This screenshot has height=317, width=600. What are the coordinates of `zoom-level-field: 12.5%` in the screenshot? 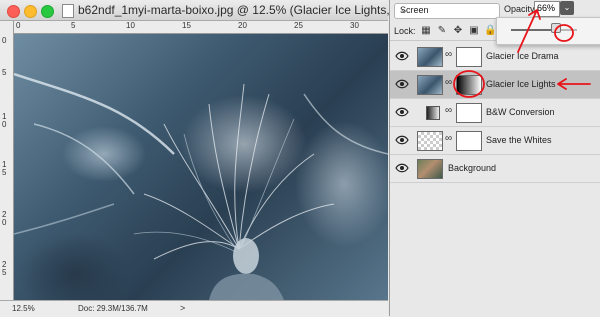 It's located at (23, 308).